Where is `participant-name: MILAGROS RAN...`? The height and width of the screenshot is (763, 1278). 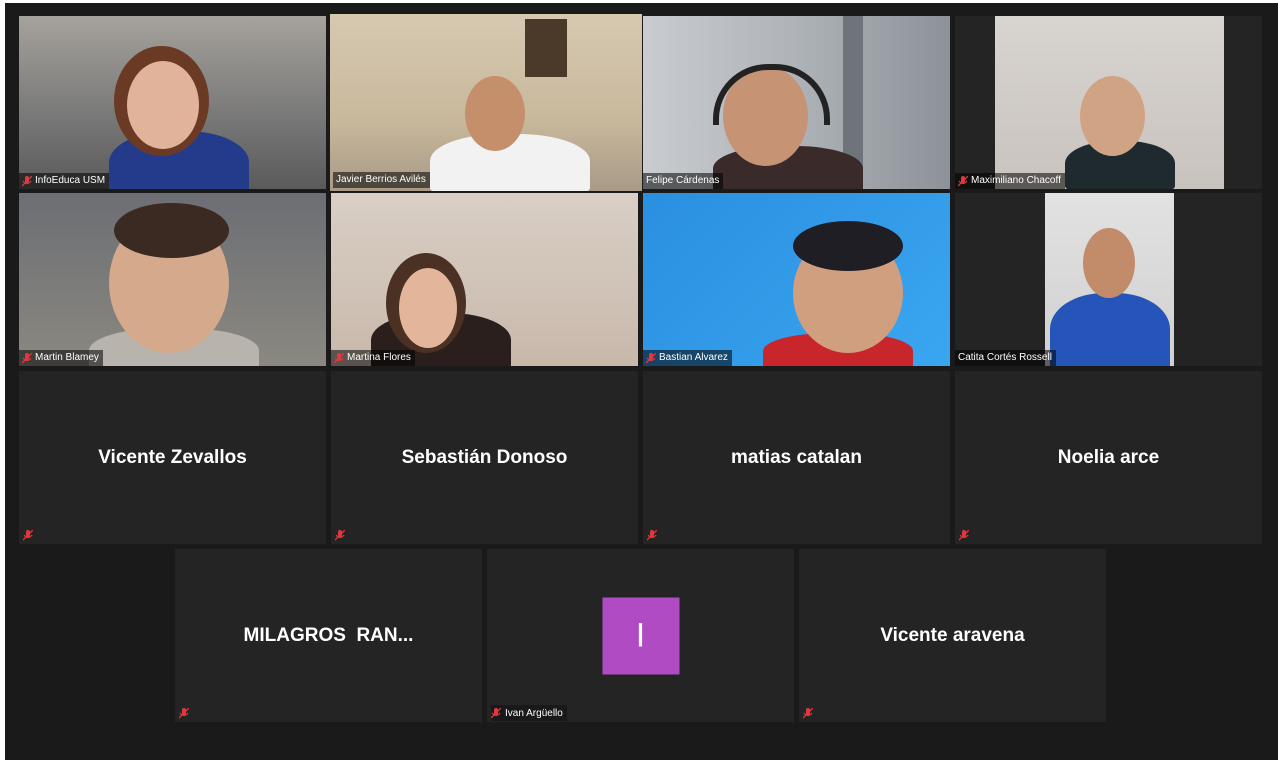 participant-name: MILAGROS RAN... is located at coordinates (328, 635).